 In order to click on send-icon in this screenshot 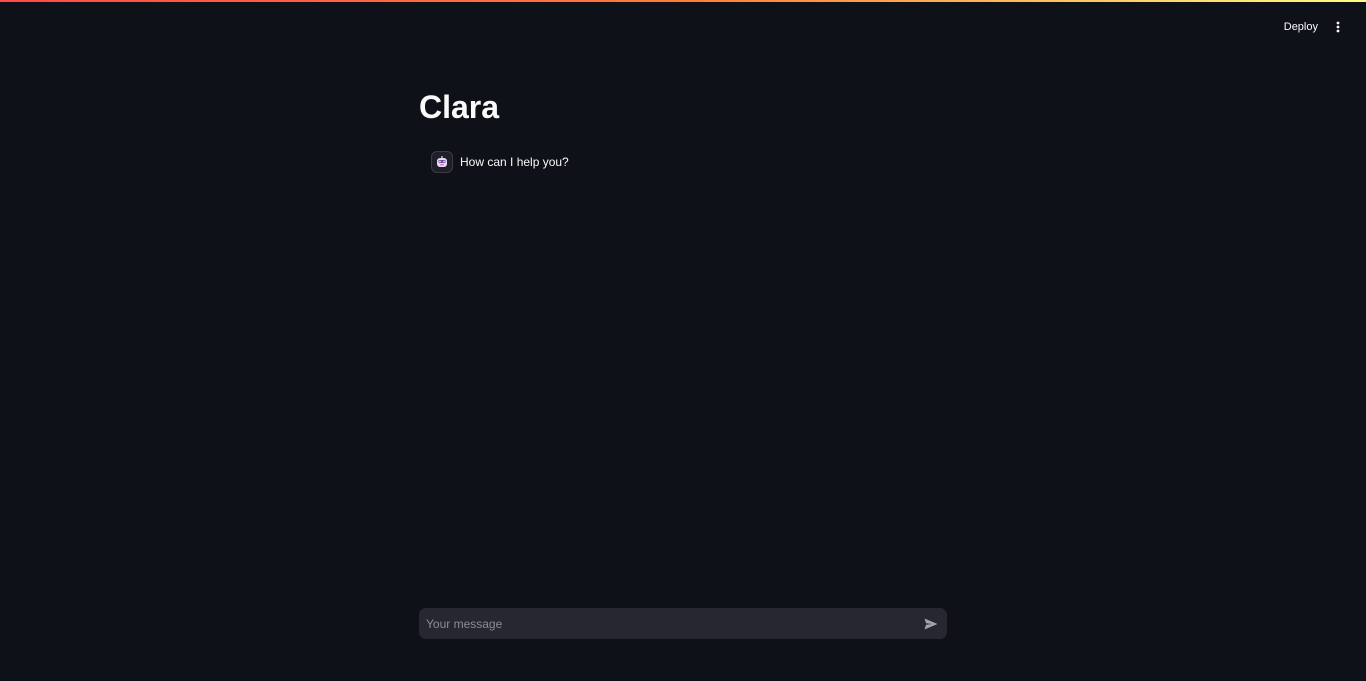, I will do `click(931, 623)`.